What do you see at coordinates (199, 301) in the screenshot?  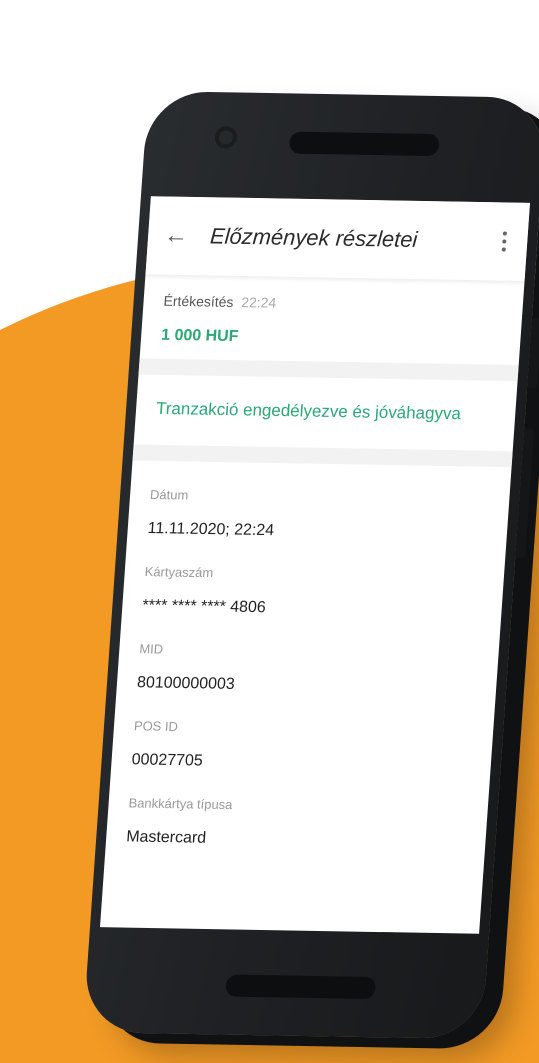 I see `transaction-type-label: Értékesítés` at bounding box center [199, 301].